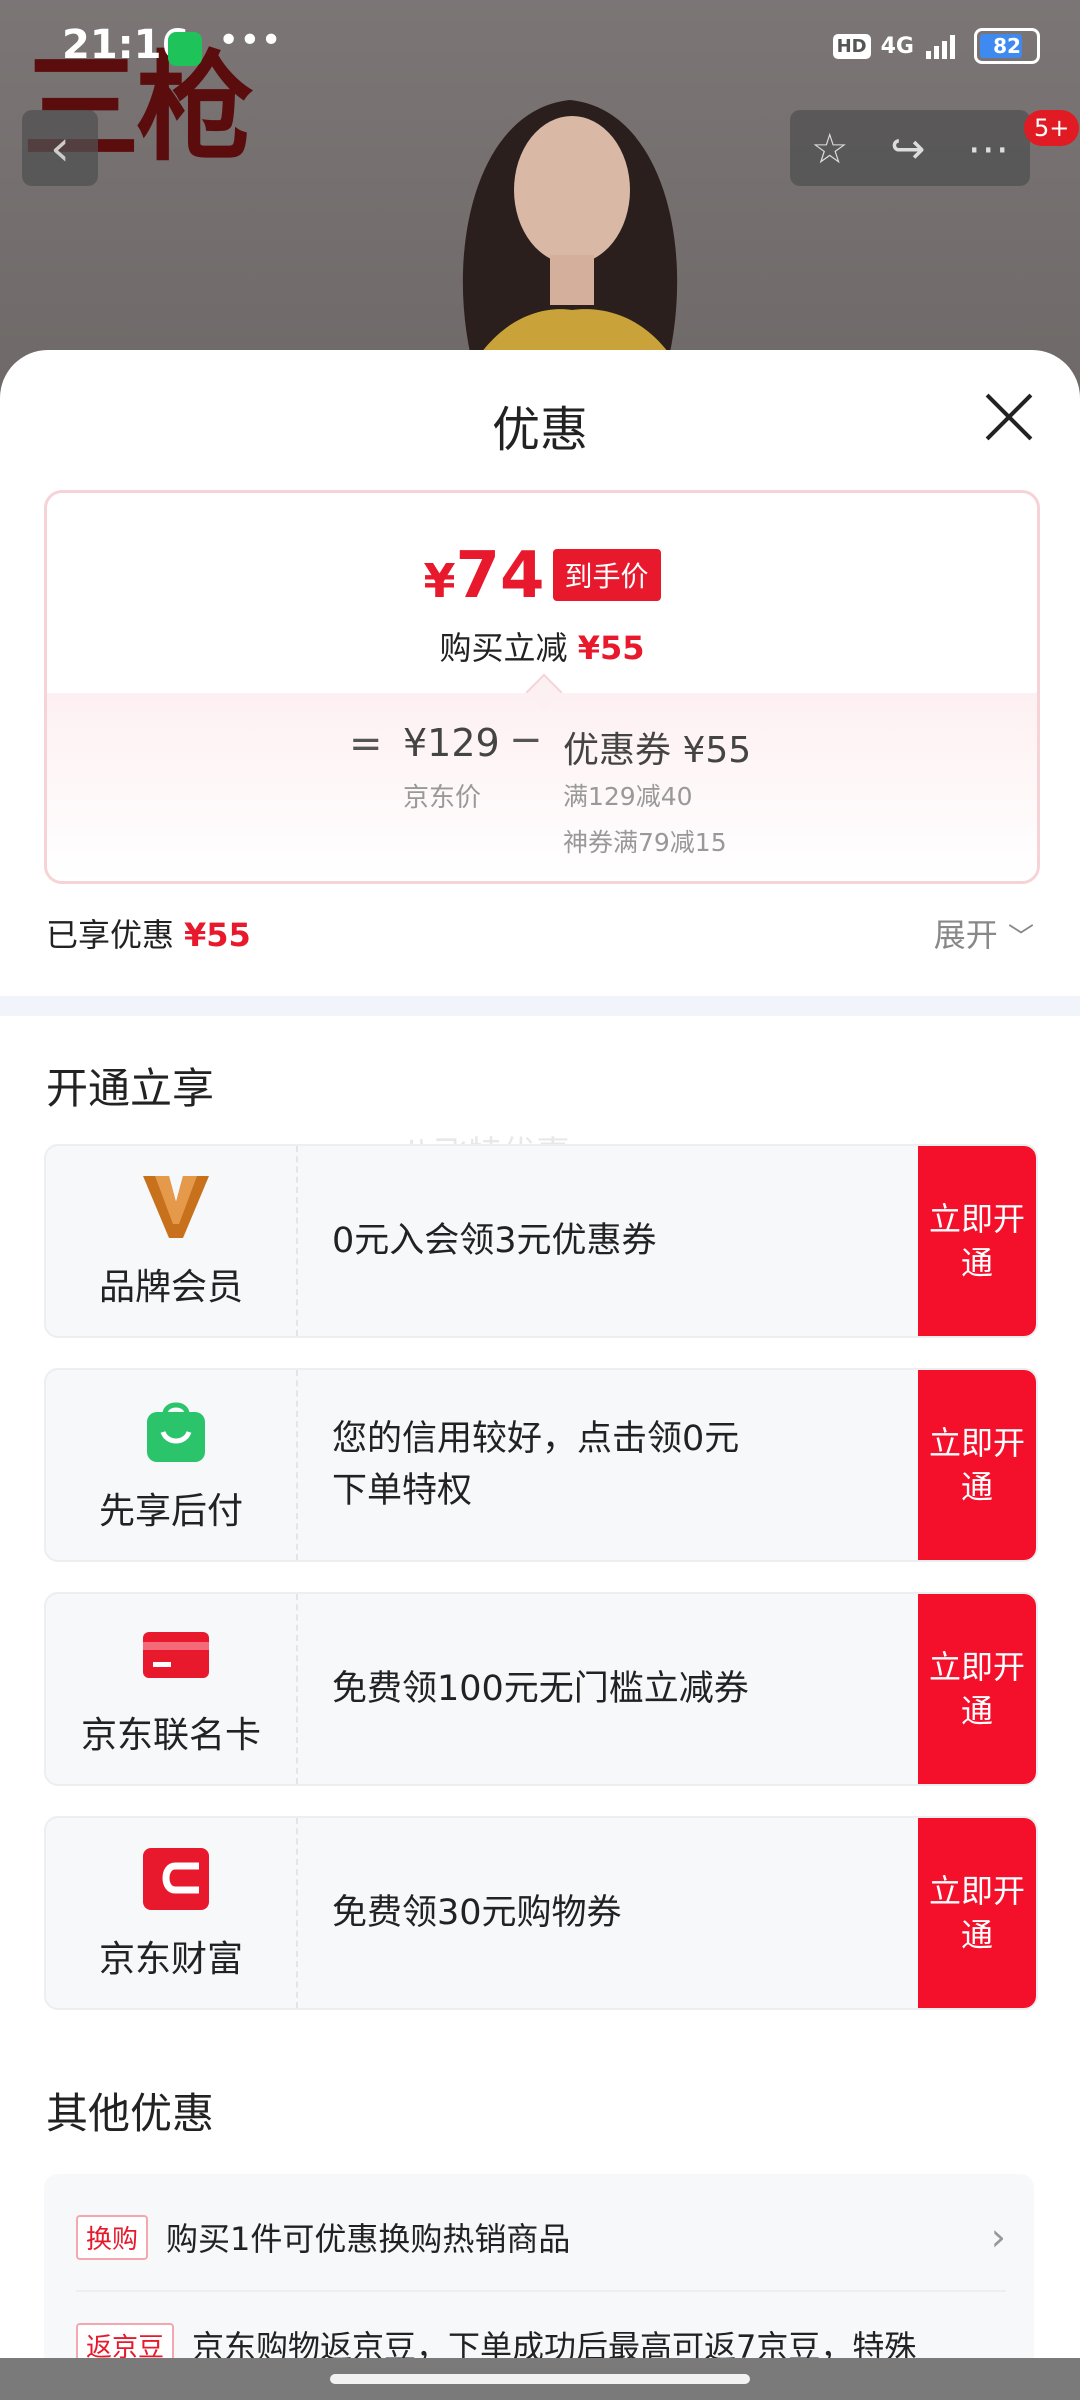  What do you see at coordinates (500, 576) in the screenshot?
I see `price-value: 74` at bounding box center [500, 576].